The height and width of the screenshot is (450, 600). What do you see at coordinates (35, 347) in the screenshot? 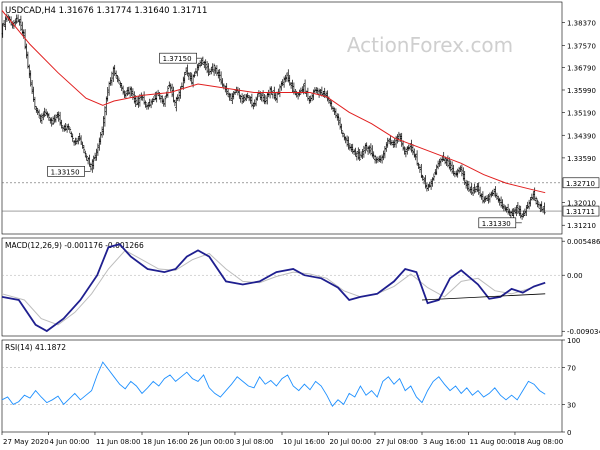
I see `rsi-label: RSI(14) 41.1872` at bounding box center [35, 347].